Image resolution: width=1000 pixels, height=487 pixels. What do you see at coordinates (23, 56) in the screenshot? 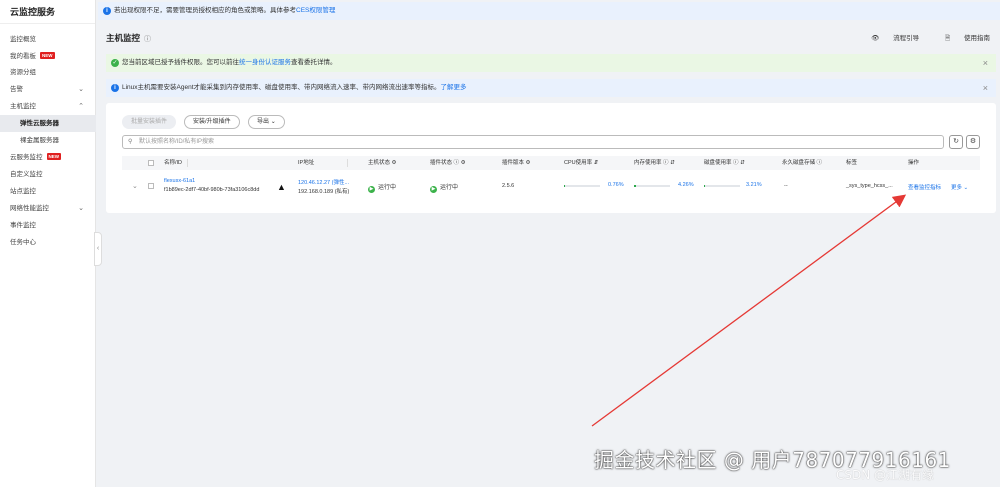
I see `sidebar-item-label: 我的看板` at bounding box center [23, 56].